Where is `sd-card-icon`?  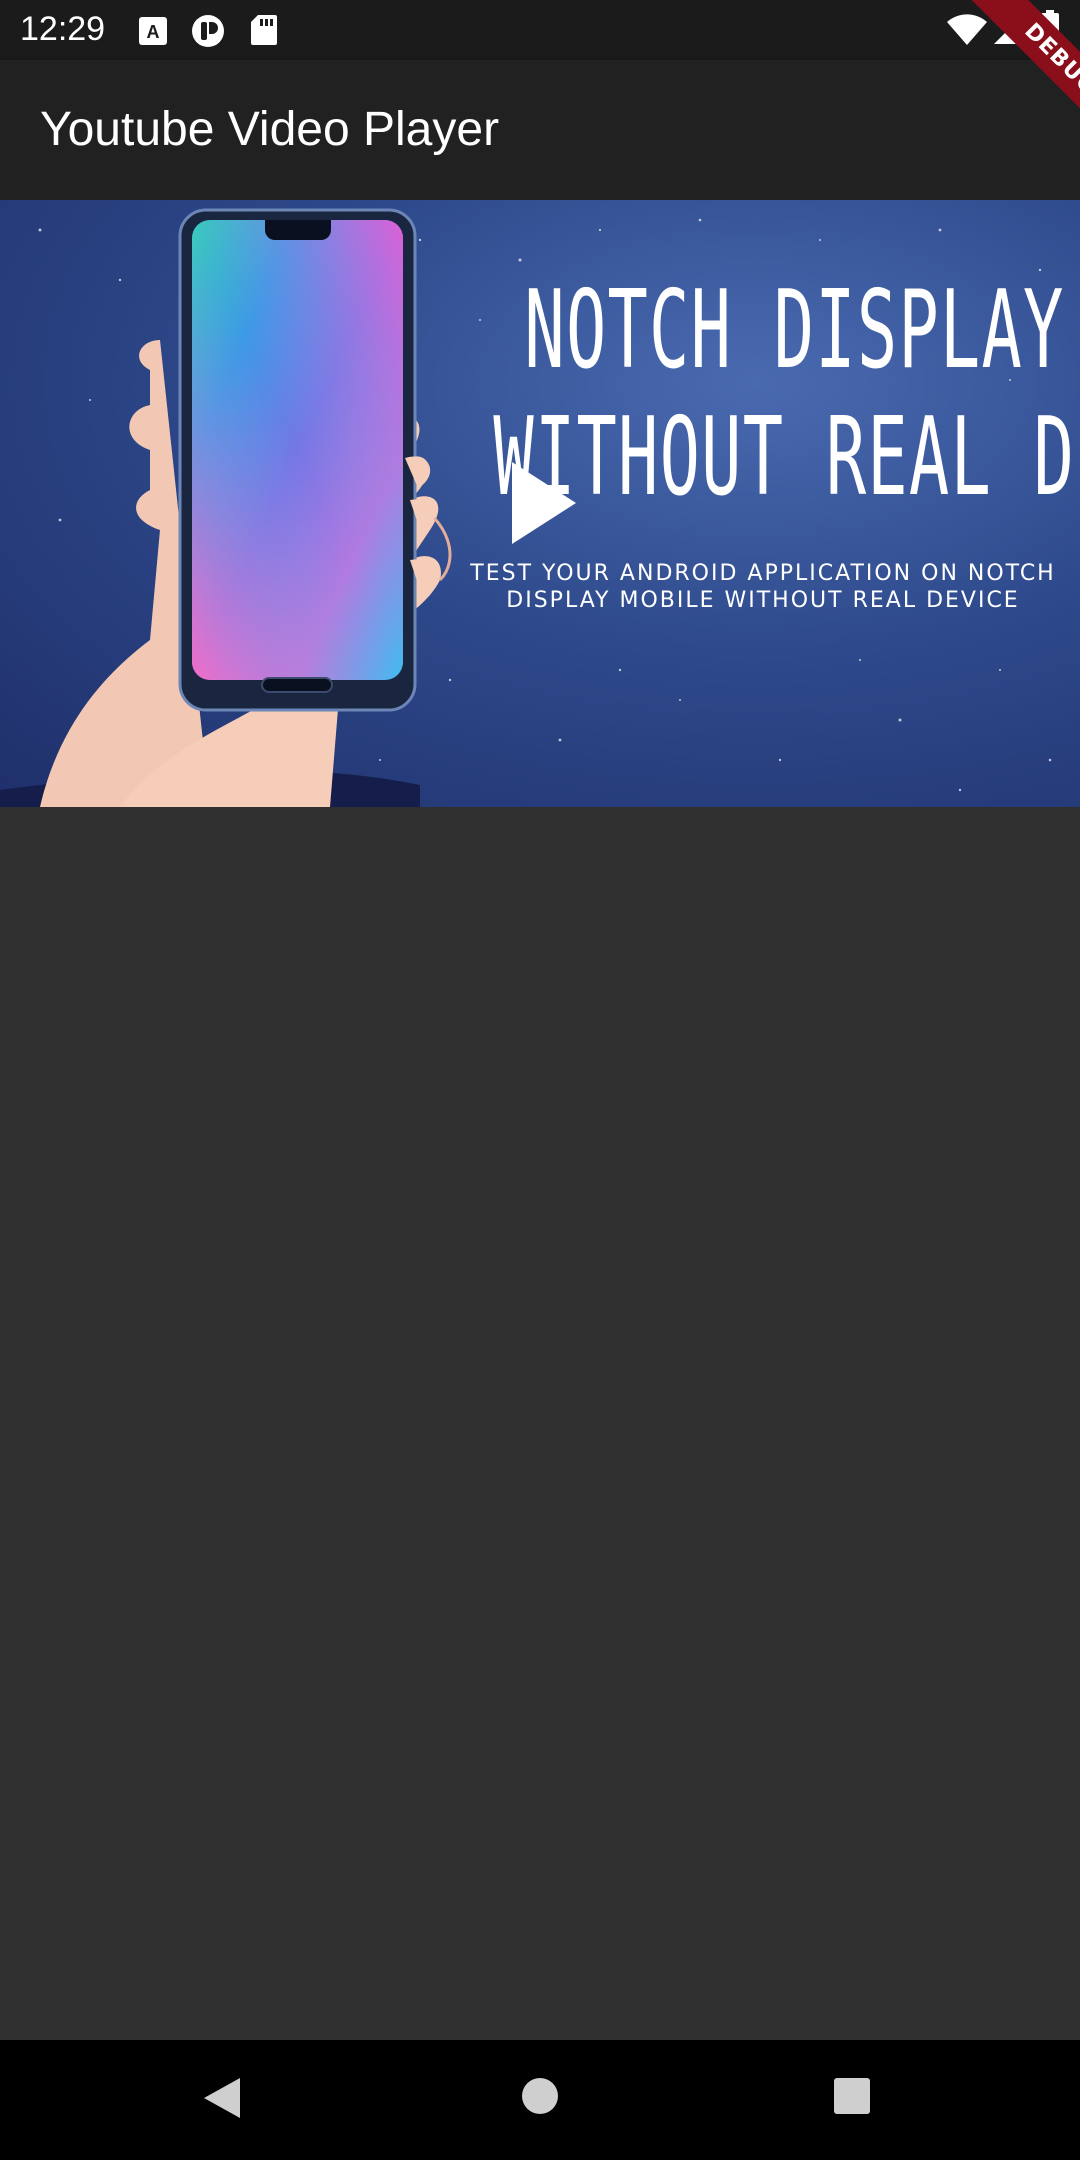
sd-card-icon is located at coordinates (264, 32).